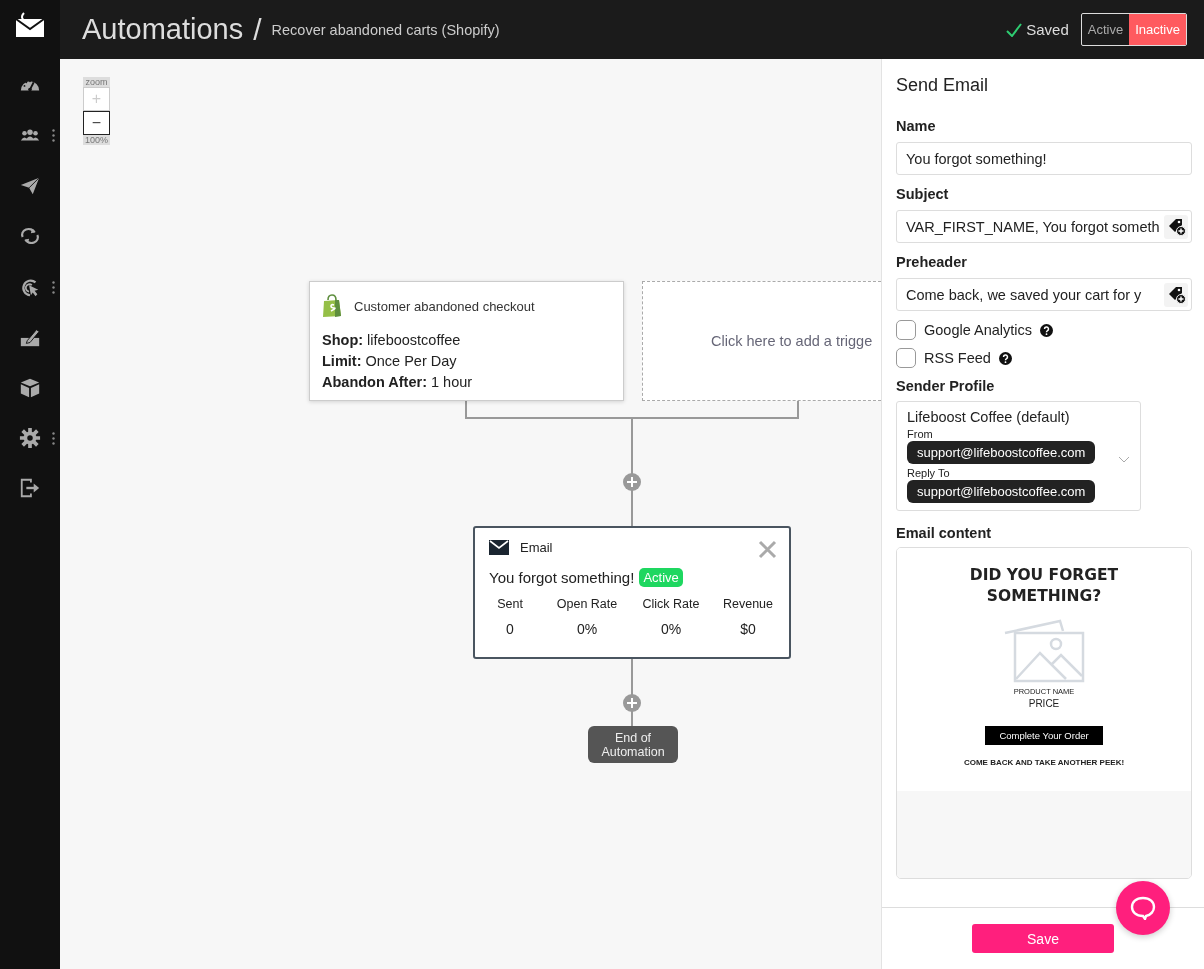 Image resolution: width=1204 pixels, height=969 pixels. Describe the element at coordinates (671, 604) in the screenshot. I see `stat-label: Click Rate` at that location.